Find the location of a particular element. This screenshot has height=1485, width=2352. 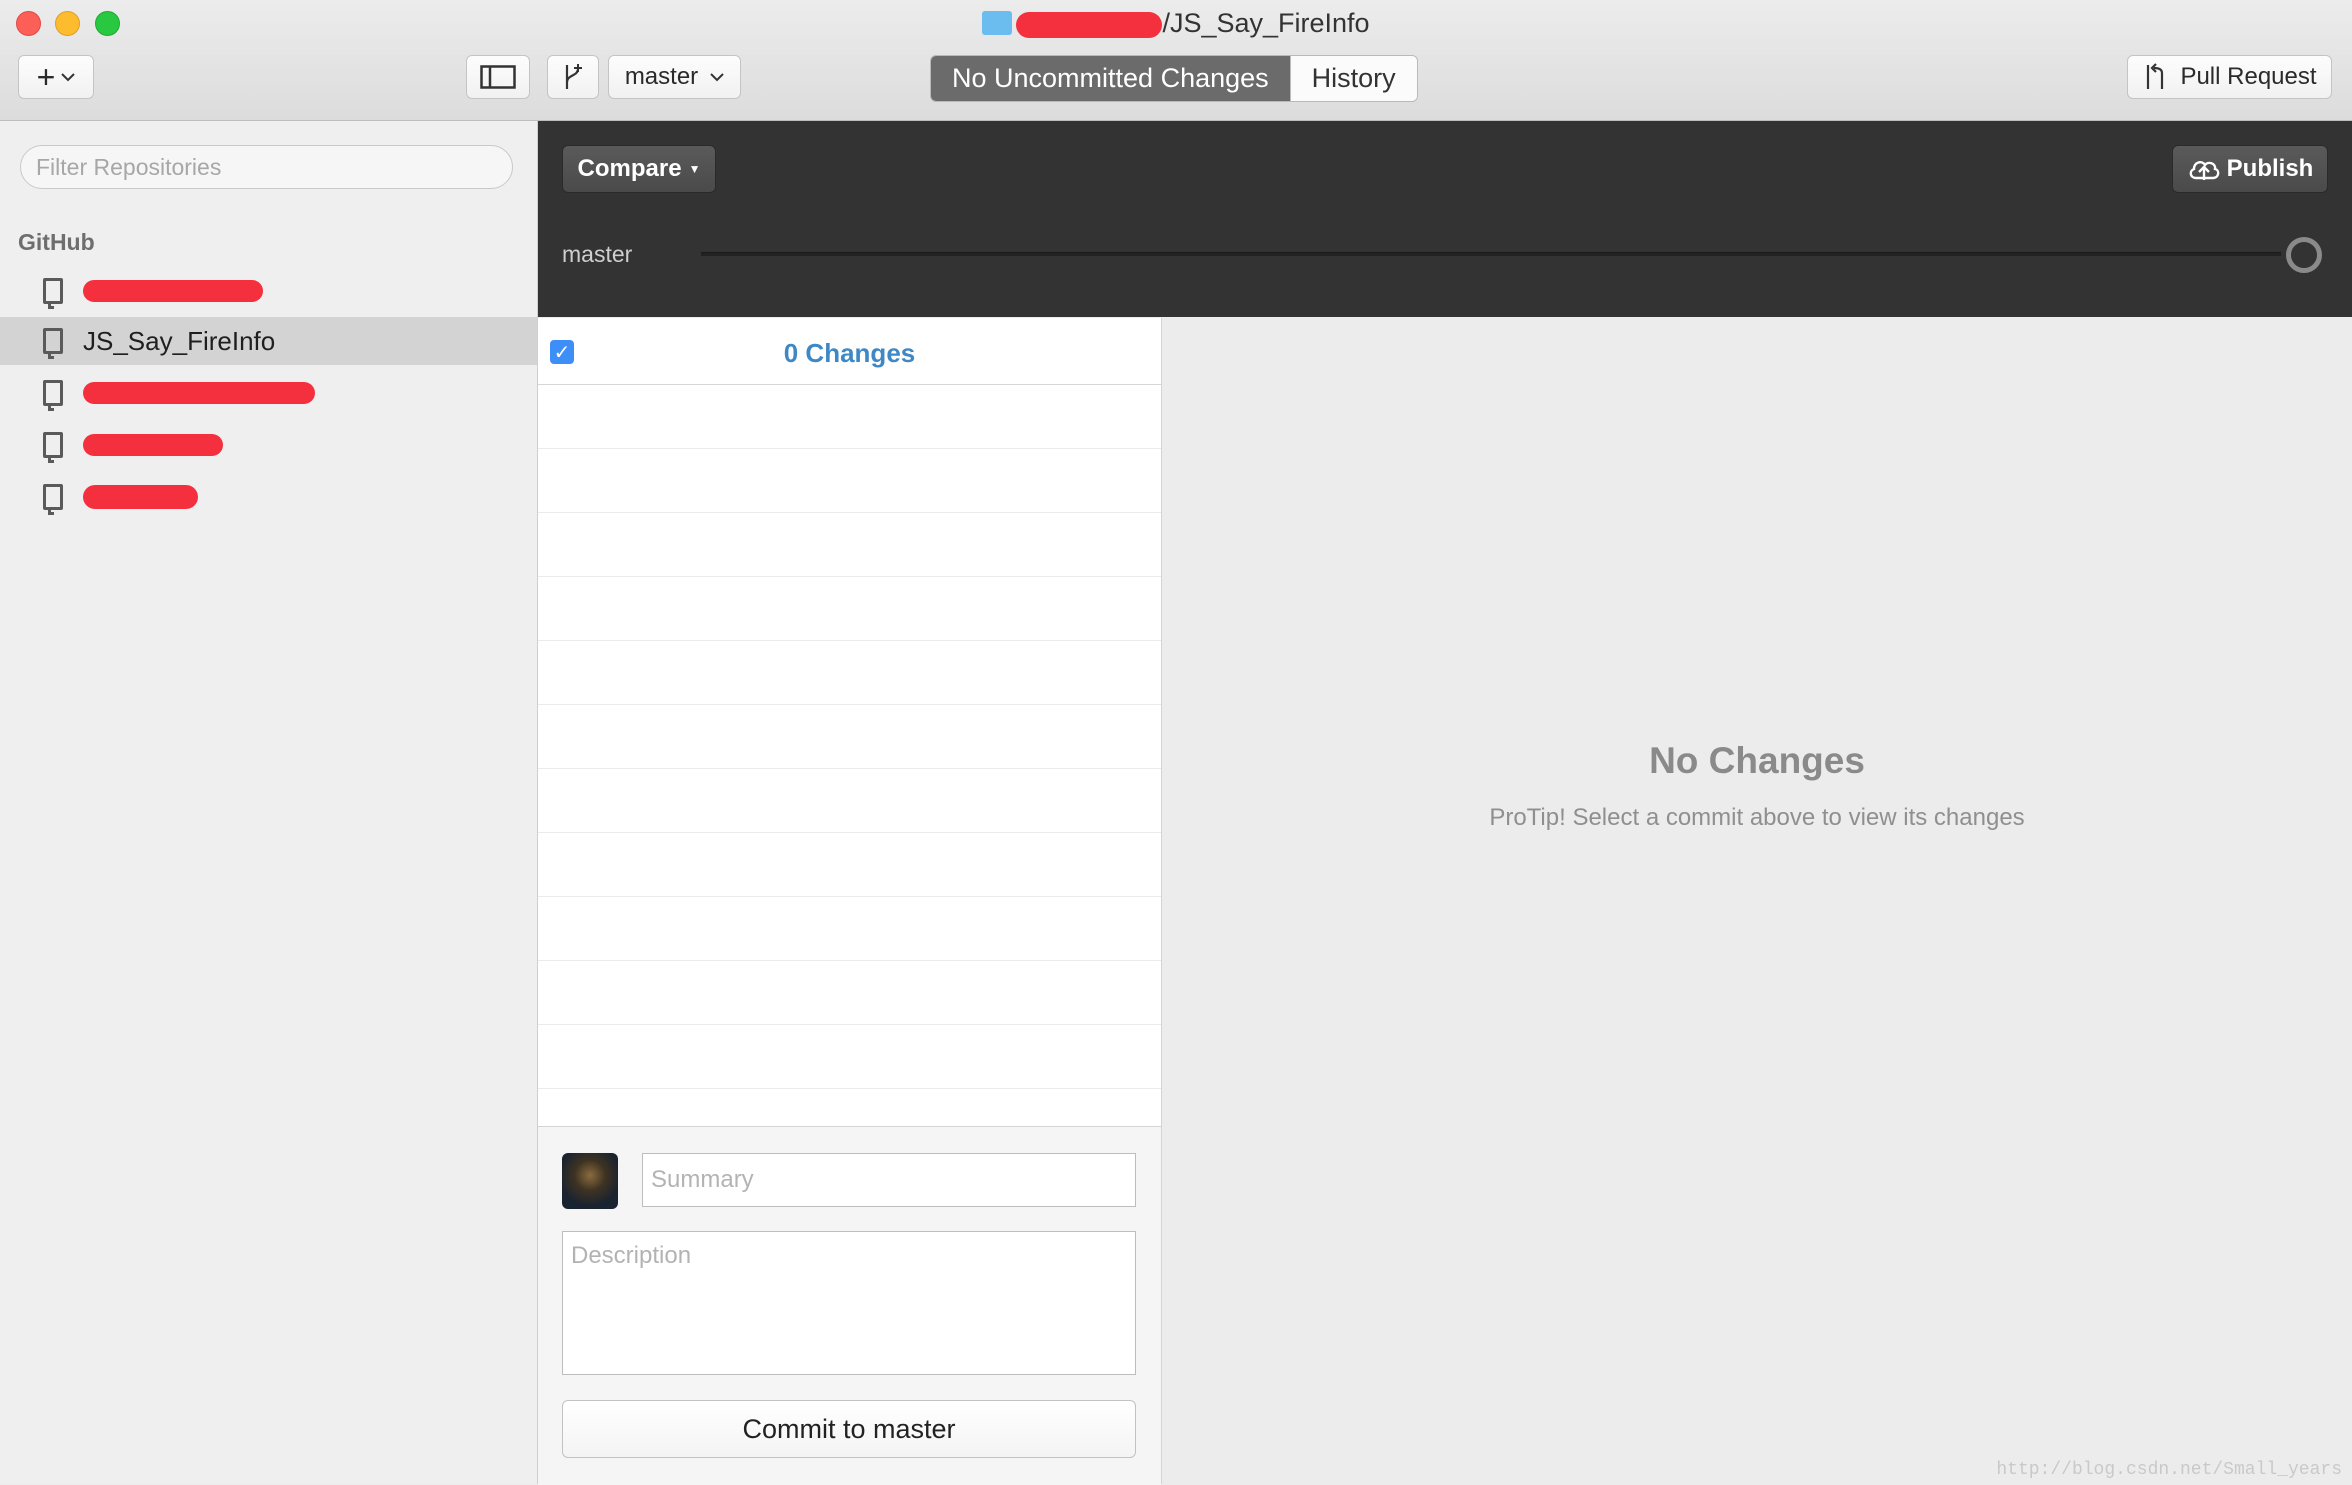

folder-icon is located at coordinates (997, 23).